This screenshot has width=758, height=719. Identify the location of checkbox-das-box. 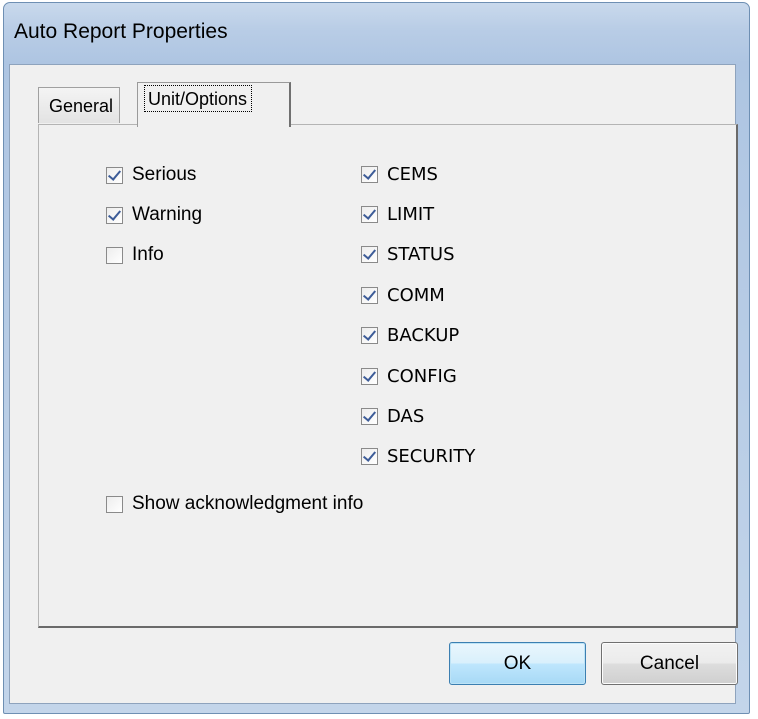
(369, 416).